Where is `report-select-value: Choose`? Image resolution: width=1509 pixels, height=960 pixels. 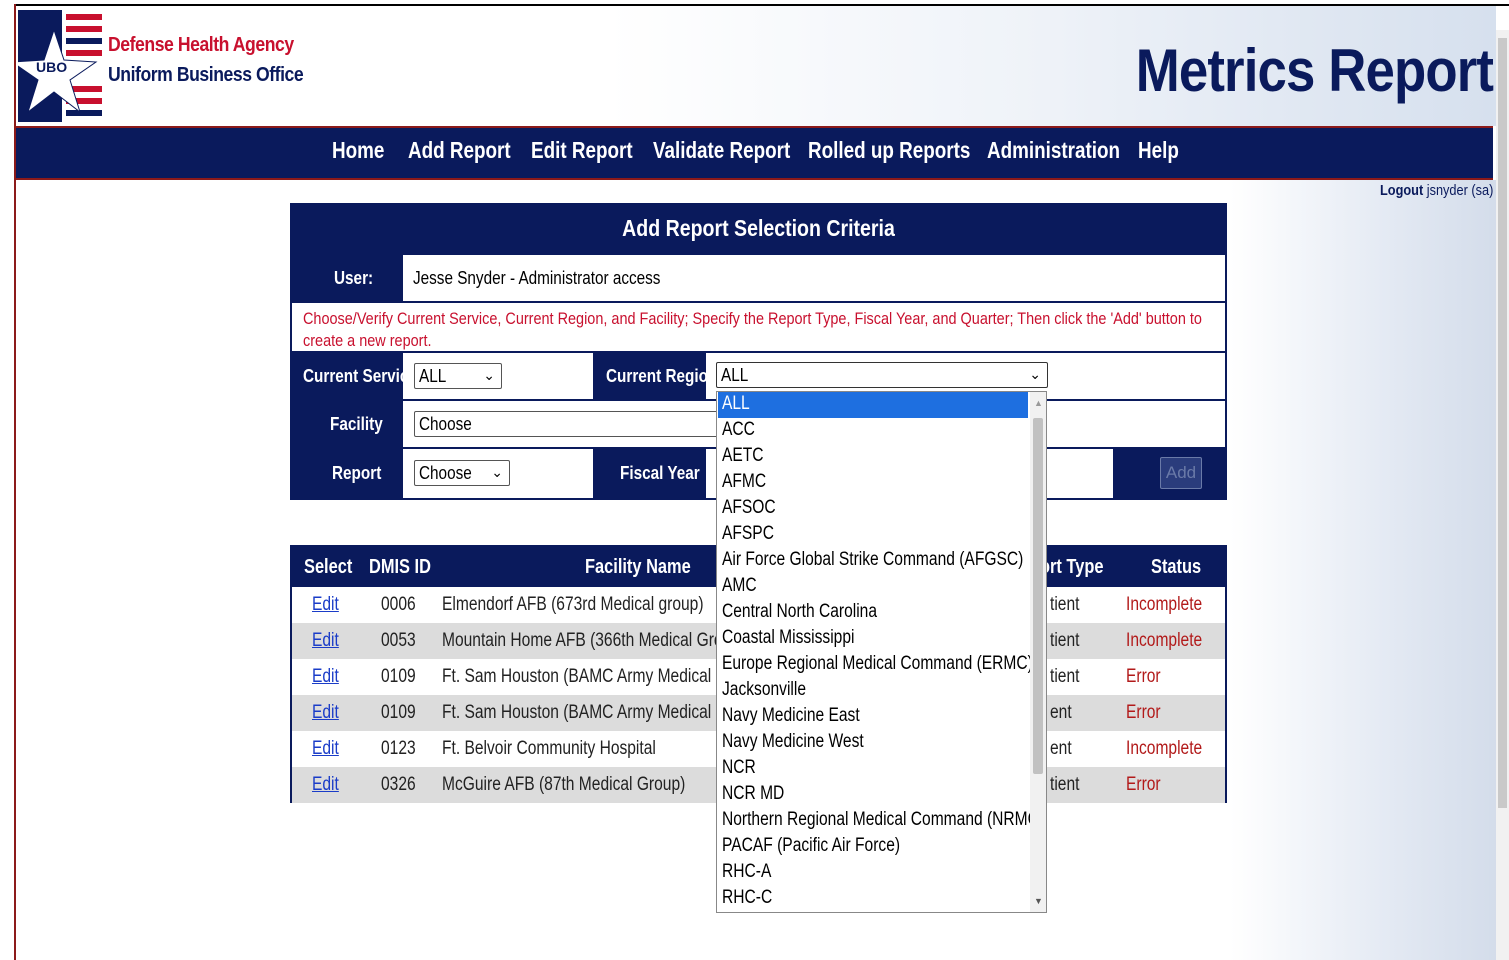 report-select-value: Choose is located at coordinates (445, 473).